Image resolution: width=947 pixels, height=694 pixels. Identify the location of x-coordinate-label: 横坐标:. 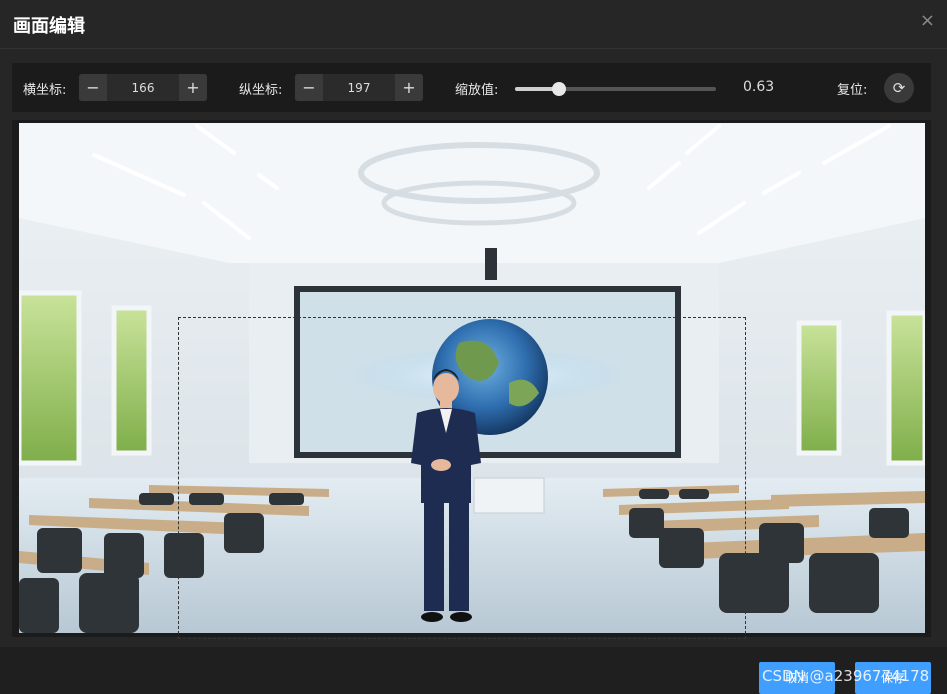
(45, 90).